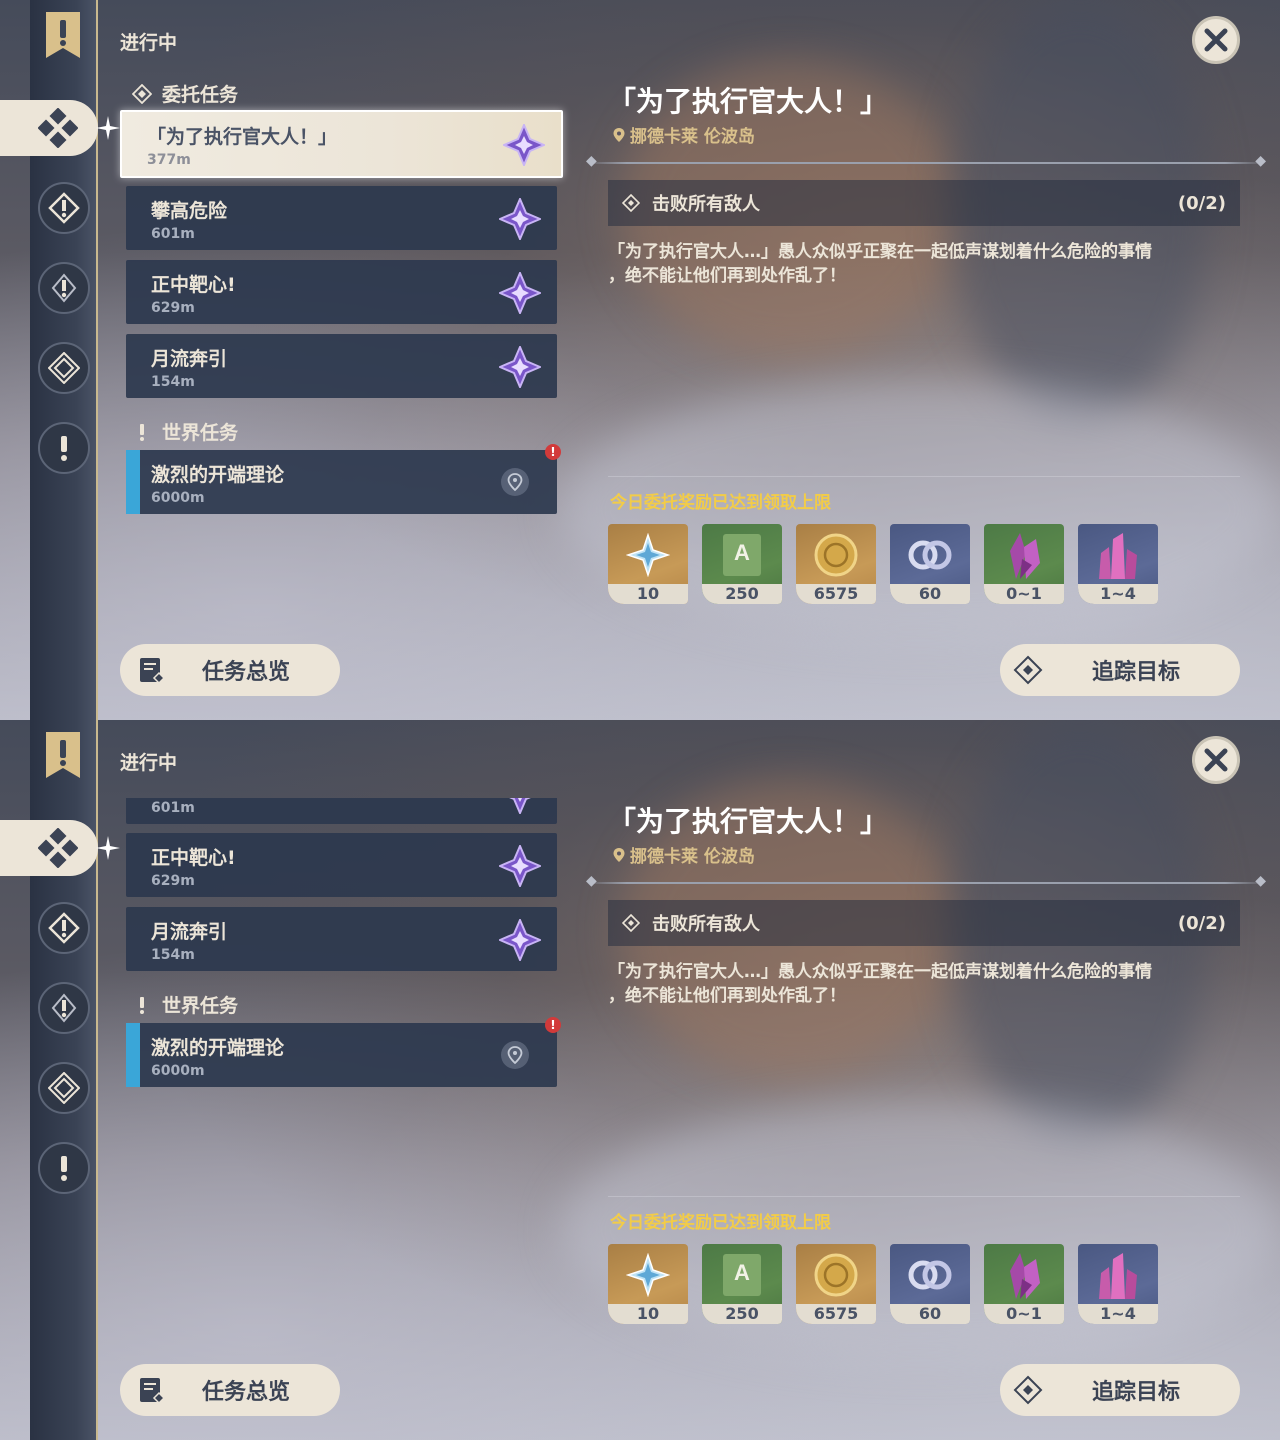  Describe the element at coordinates (108, 848) in the screenshot. I see `sparkle-icon` at that location.